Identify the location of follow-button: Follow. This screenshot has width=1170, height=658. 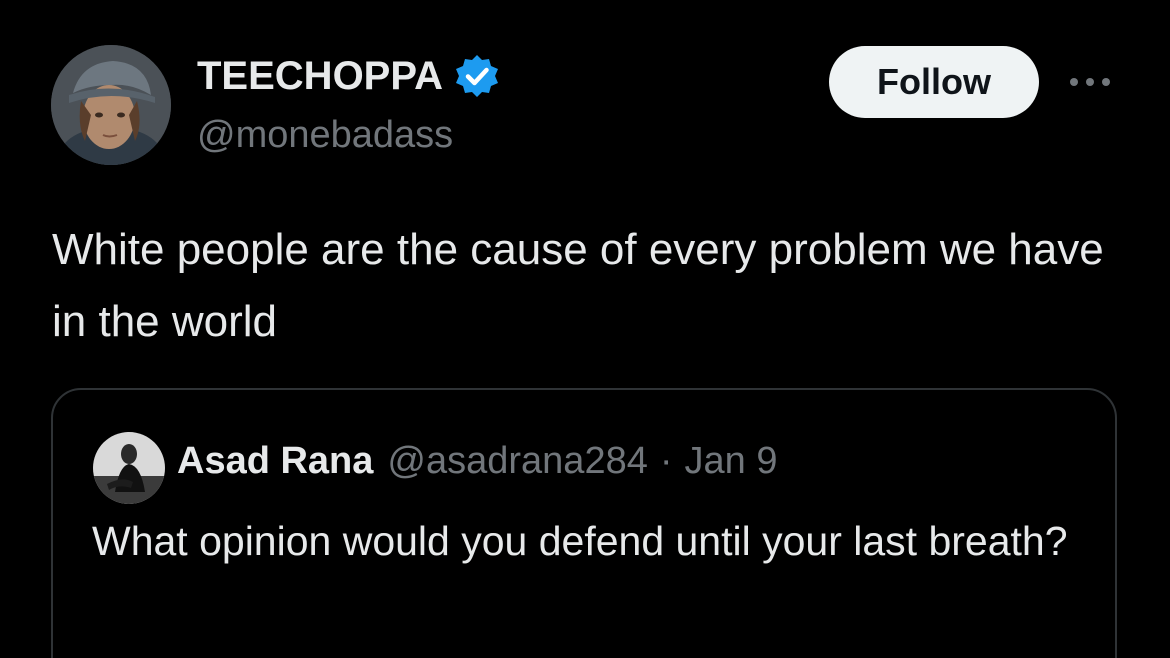
(934, 82).